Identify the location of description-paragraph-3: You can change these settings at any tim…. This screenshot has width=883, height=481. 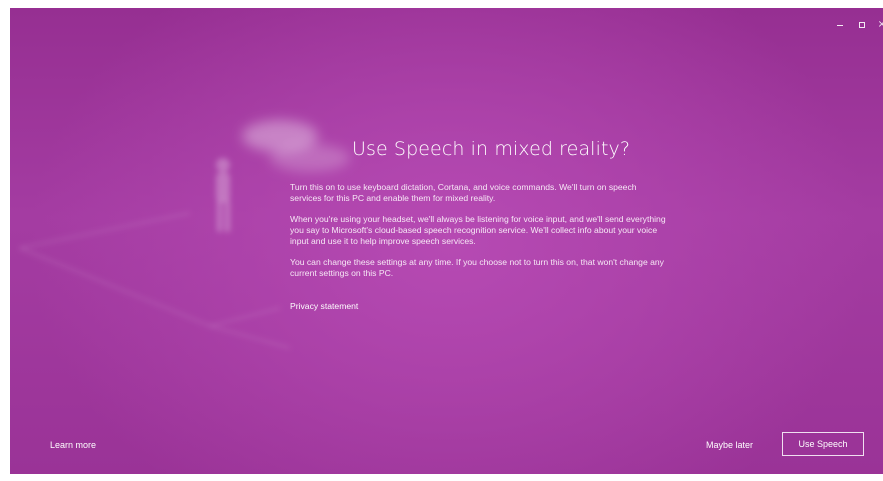
(477, 267).